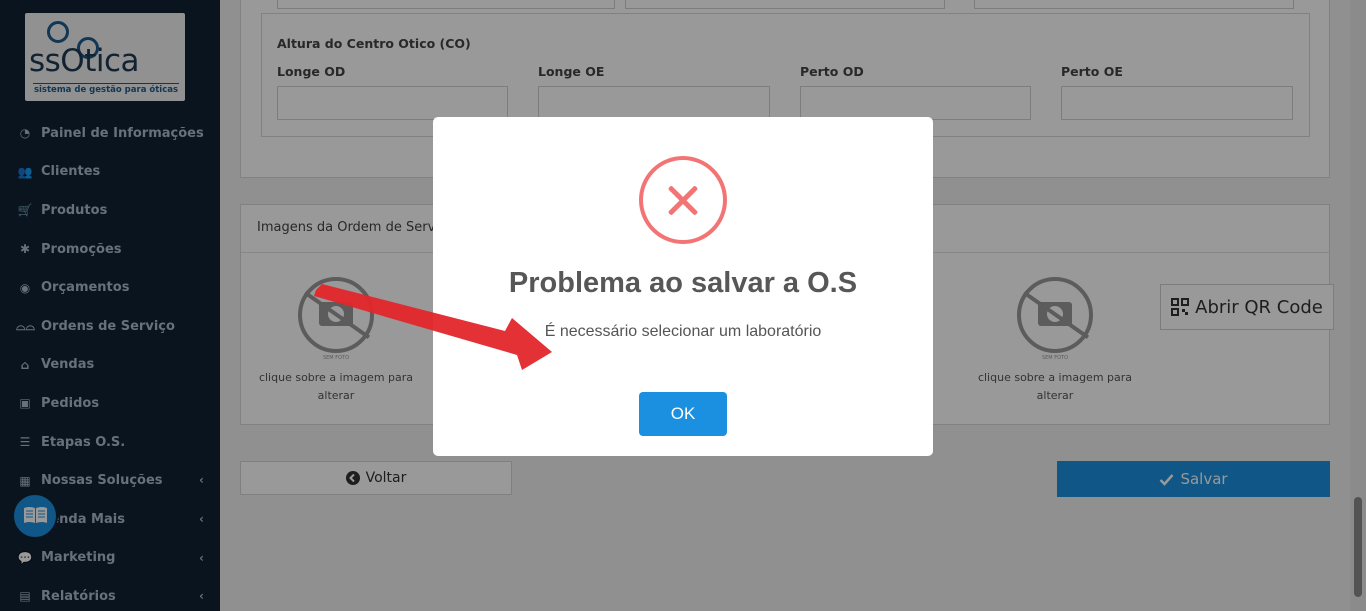  Describe the element at coordinates (683, 283) in the screenshot. I see `dialog-title: Problema ao salvar a O.S` at that location.